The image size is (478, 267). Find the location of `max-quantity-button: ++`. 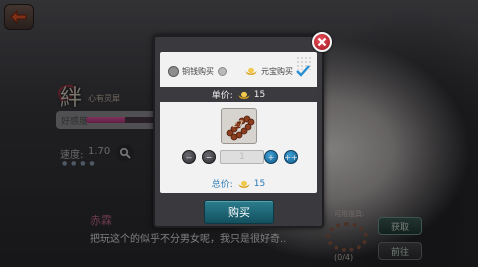

max-quantity-button: ++ is located at coordinates (291, 157).